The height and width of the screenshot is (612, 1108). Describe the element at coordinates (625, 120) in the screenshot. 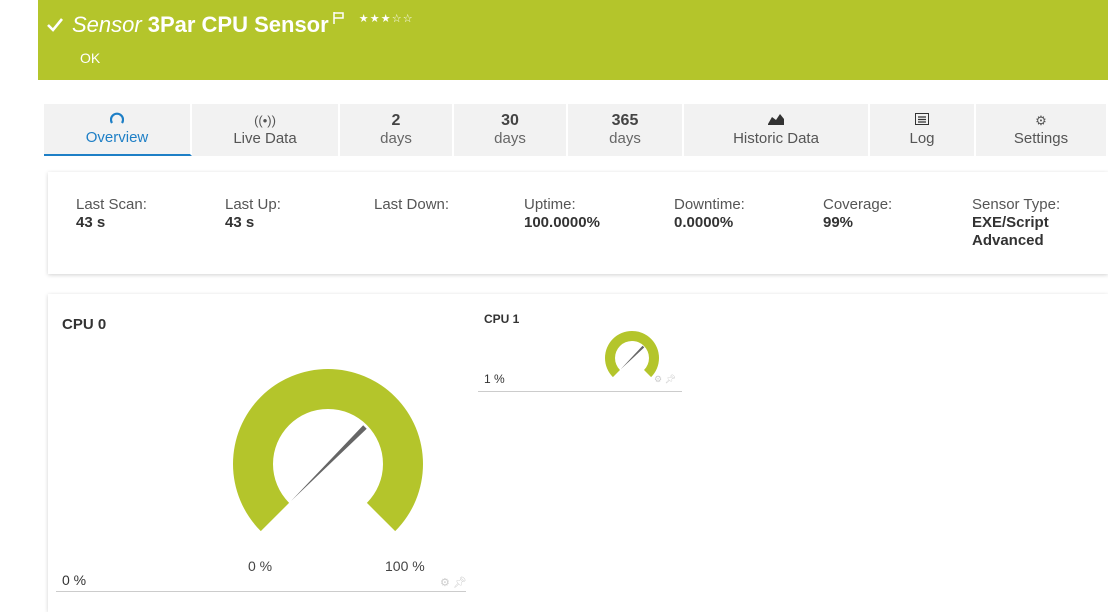

I see `tab-num: 365` at that location.